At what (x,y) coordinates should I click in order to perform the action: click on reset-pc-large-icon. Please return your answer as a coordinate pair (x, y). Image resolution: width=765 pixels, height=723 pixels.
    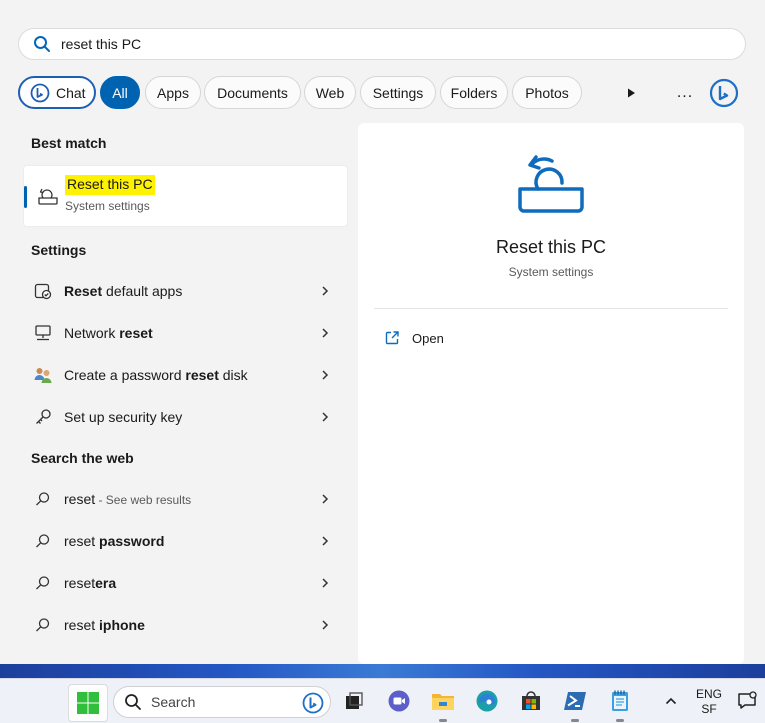
    Looking at the image, I should click on (551, 184).